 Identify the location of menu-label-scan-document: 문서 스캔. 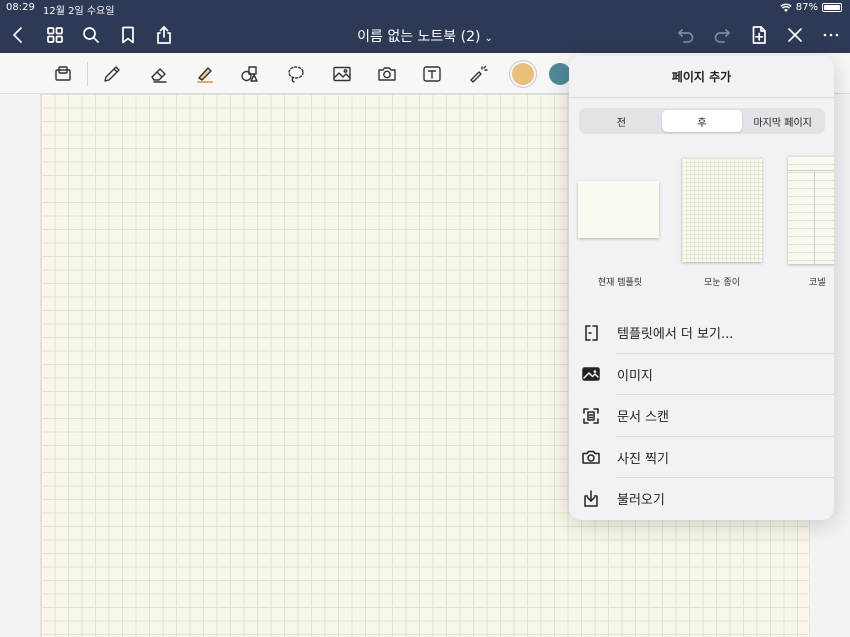
(643, 418).